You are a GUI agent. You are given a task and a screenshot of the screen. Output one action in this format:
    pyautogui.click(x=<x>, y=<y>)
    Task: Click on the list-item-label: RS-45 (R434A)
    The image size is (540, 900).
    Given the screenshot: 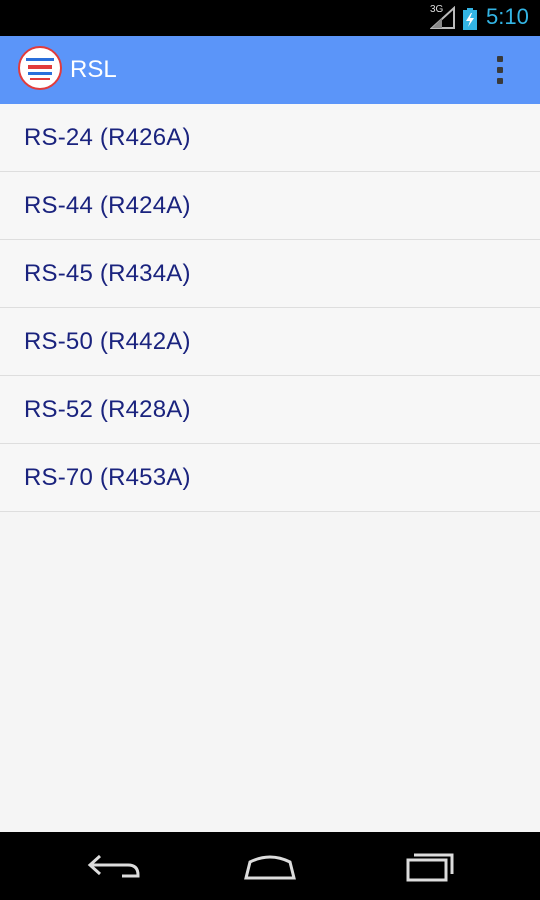 What is the action you would take?
    pyautogui.click(x=107, y=273)
    